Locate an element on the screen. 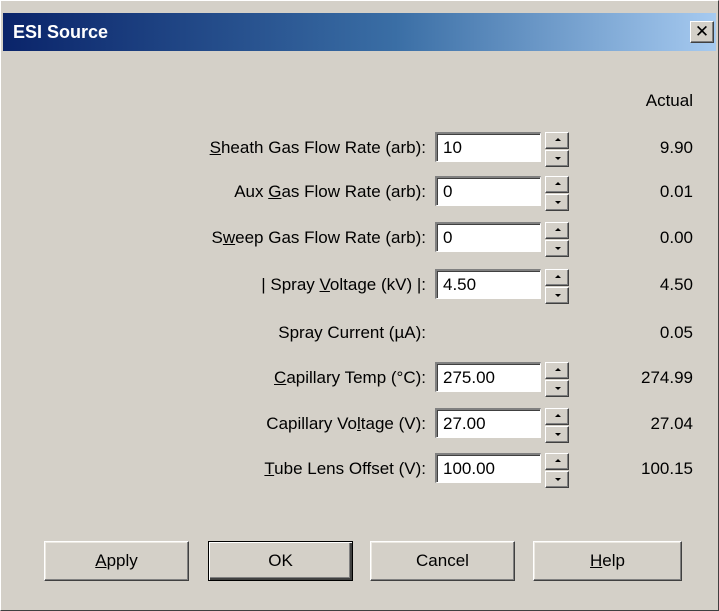 The image size is (719, 611). dialog-title: ESI Source is located at coordinates (61, 32).